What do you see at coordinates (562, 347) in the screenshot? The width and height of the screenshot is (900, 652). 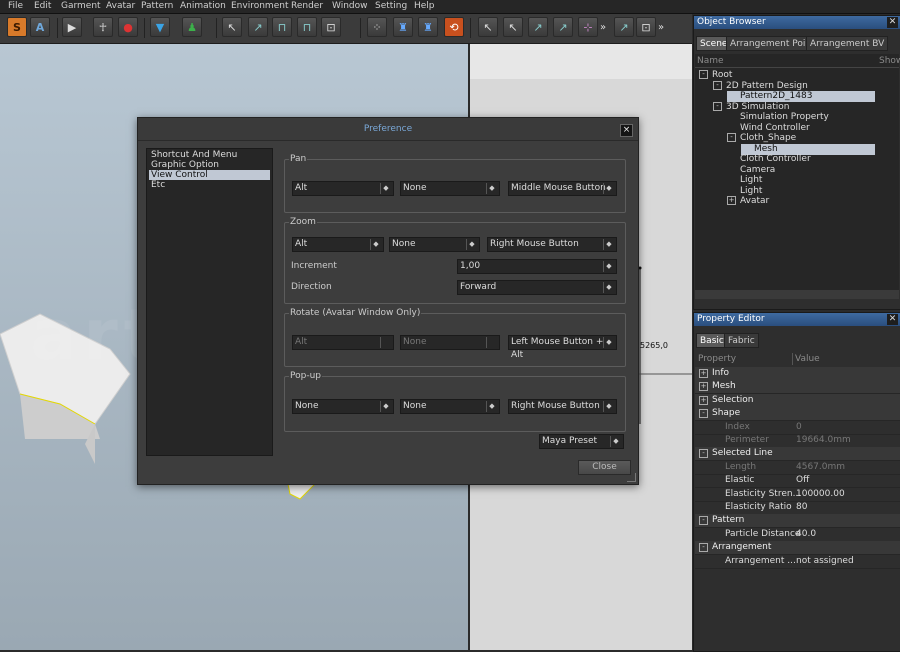 I see `rotate-button-select: Left Mouse Button + Alt ◆` at bounding box center [562, 347].